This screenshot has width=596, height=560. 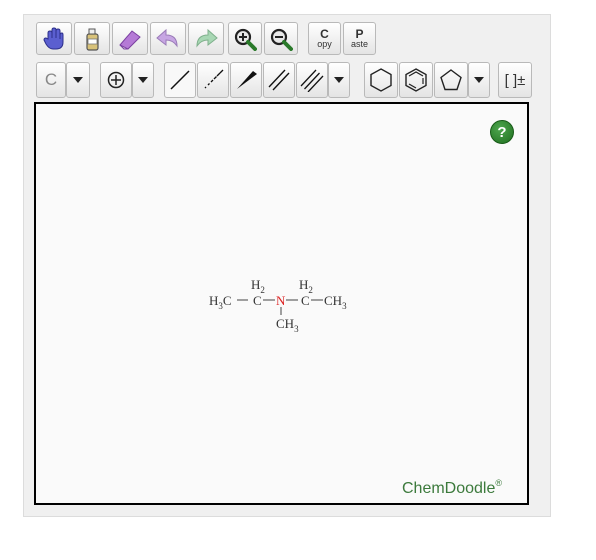 I want to click on eraser-button, so click(x=130, y=38).